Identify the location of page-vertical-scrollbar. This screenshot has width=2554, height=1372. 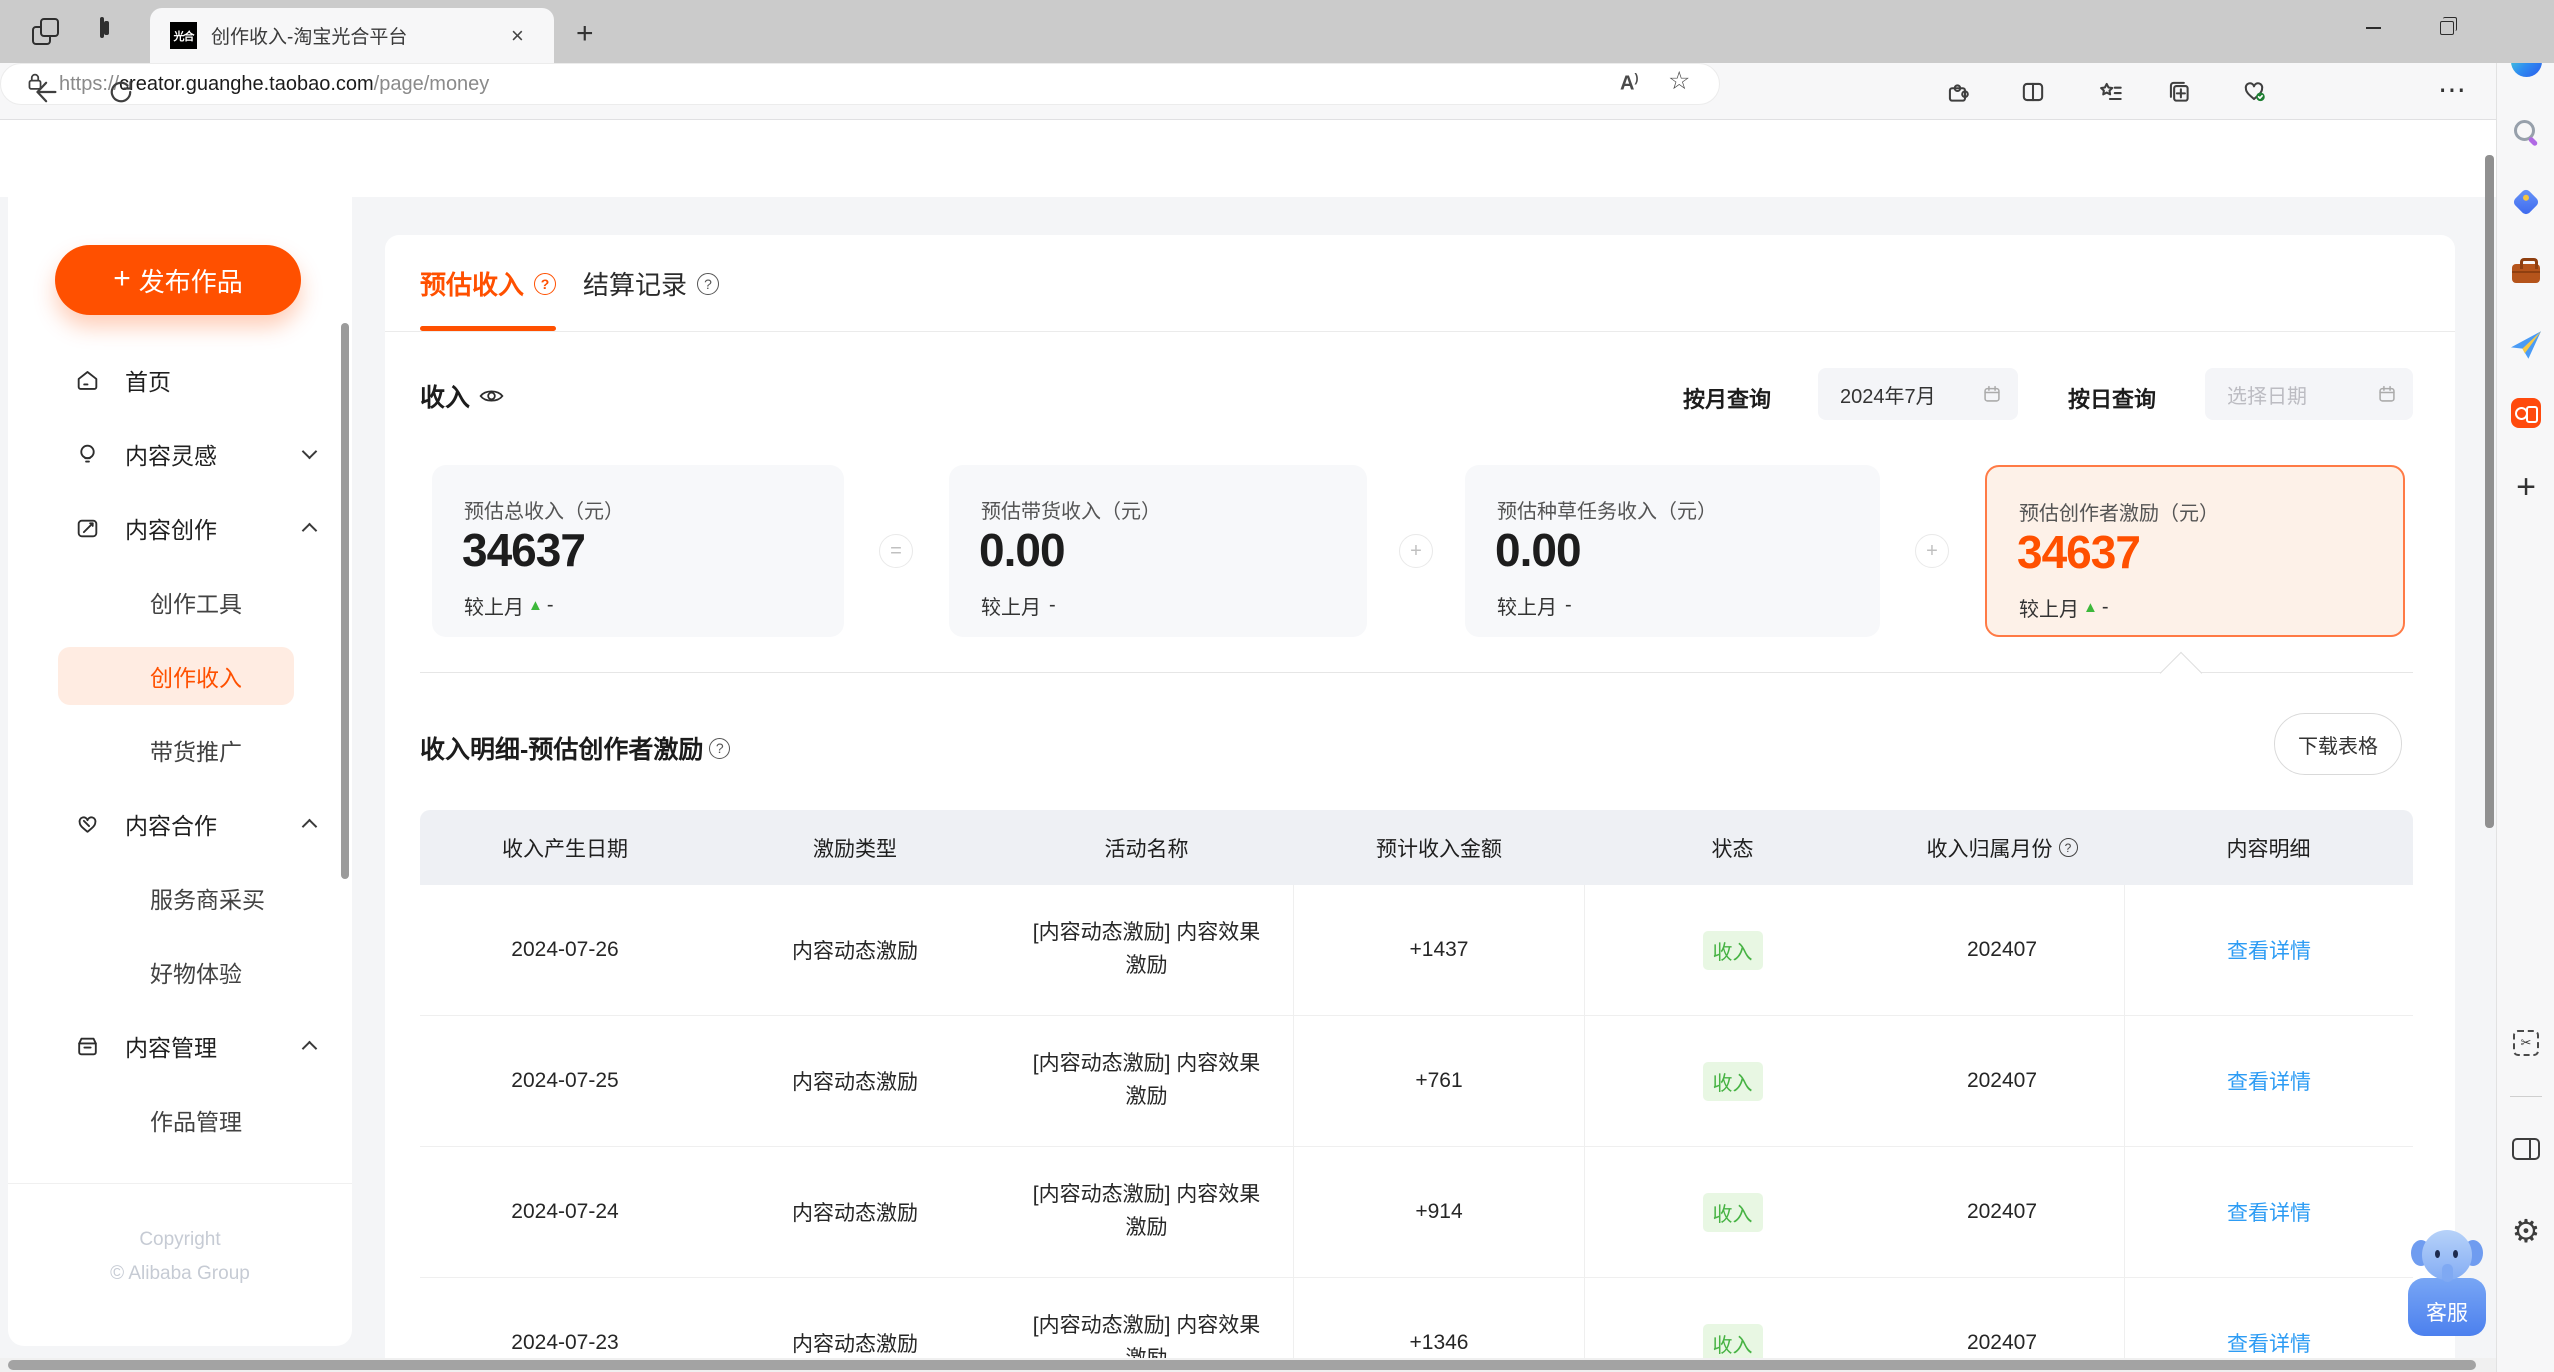
(2489, 491).